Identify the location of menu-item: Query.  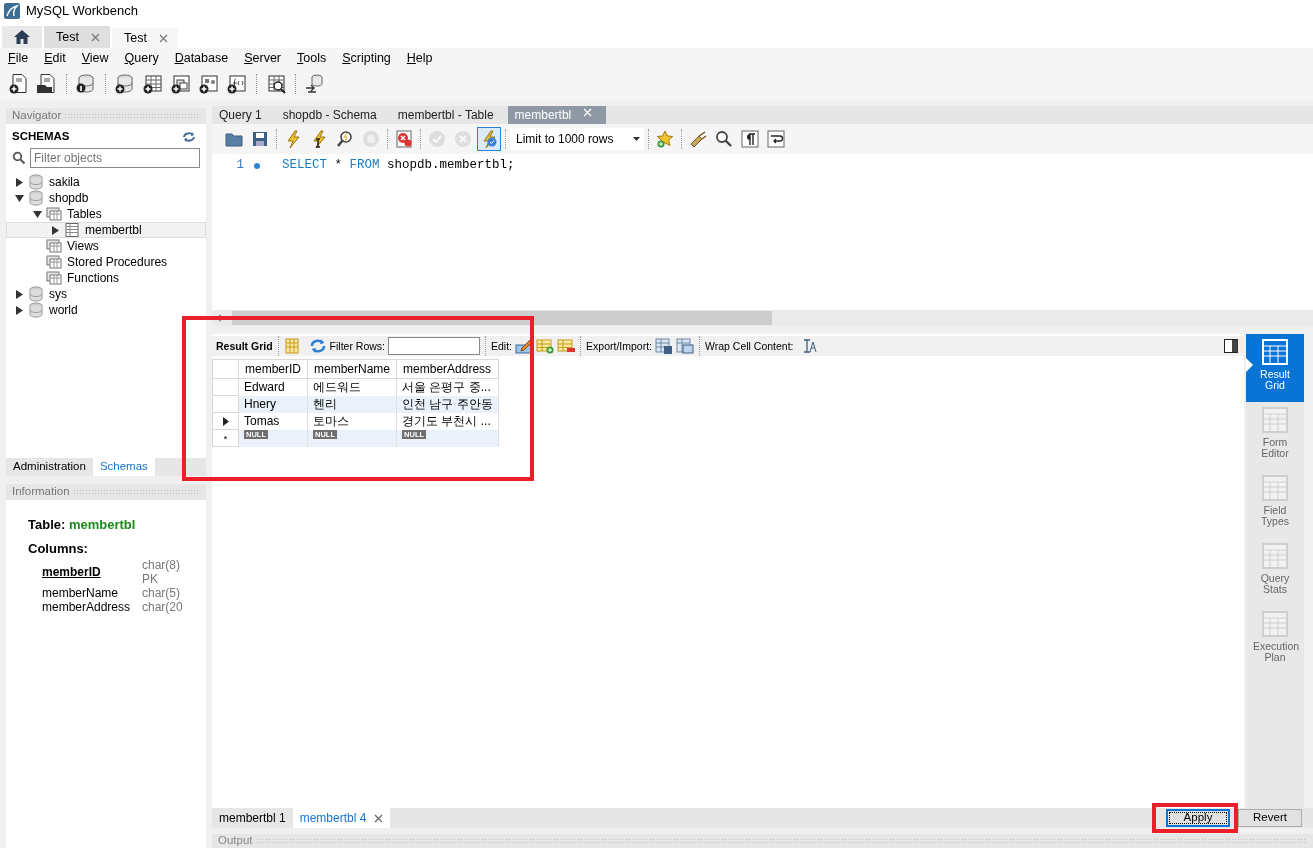
(141, 58).